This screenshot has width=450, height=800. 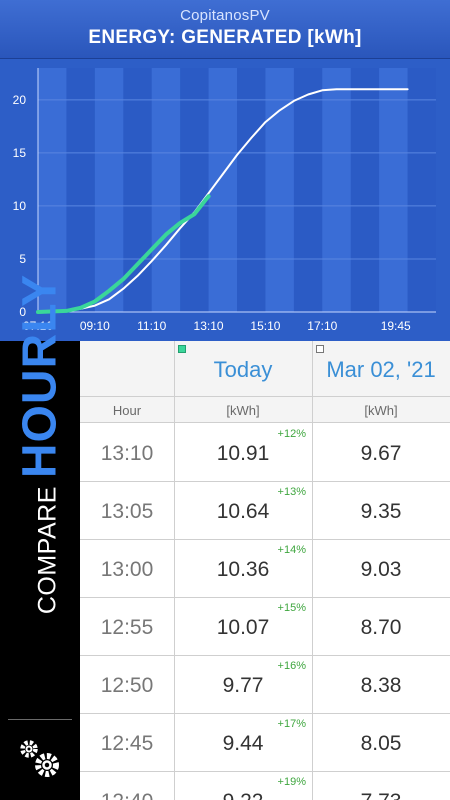 What do you see at coordinates (20, 206) in the screenshot?
I see `y-tick-label: 10` at bounding box center [20, 206].